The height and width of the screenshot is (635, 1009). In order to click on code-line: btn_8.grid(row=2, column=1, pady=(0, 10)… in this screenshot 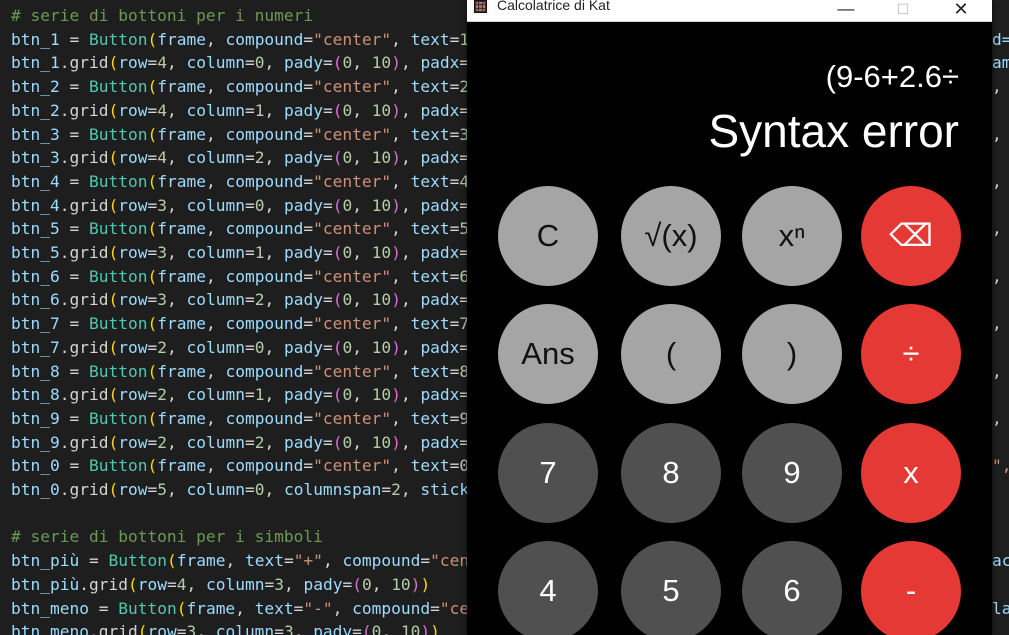, I will do `click(240, 395)`.